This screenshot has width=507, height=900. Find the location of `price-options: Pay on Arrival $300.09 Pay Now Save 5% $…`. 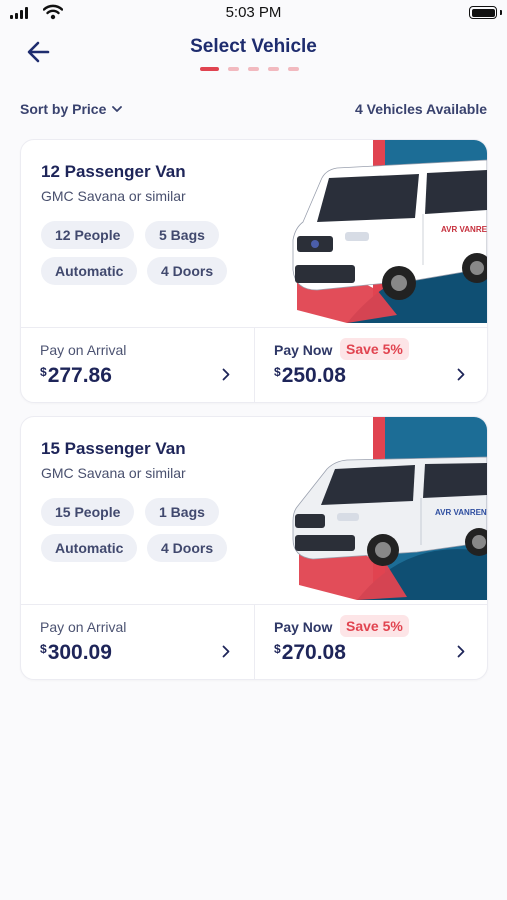

price-options: Pay on Arrival $300.09 Pay Now Save 5% $… is located at coordinates (254, 641).